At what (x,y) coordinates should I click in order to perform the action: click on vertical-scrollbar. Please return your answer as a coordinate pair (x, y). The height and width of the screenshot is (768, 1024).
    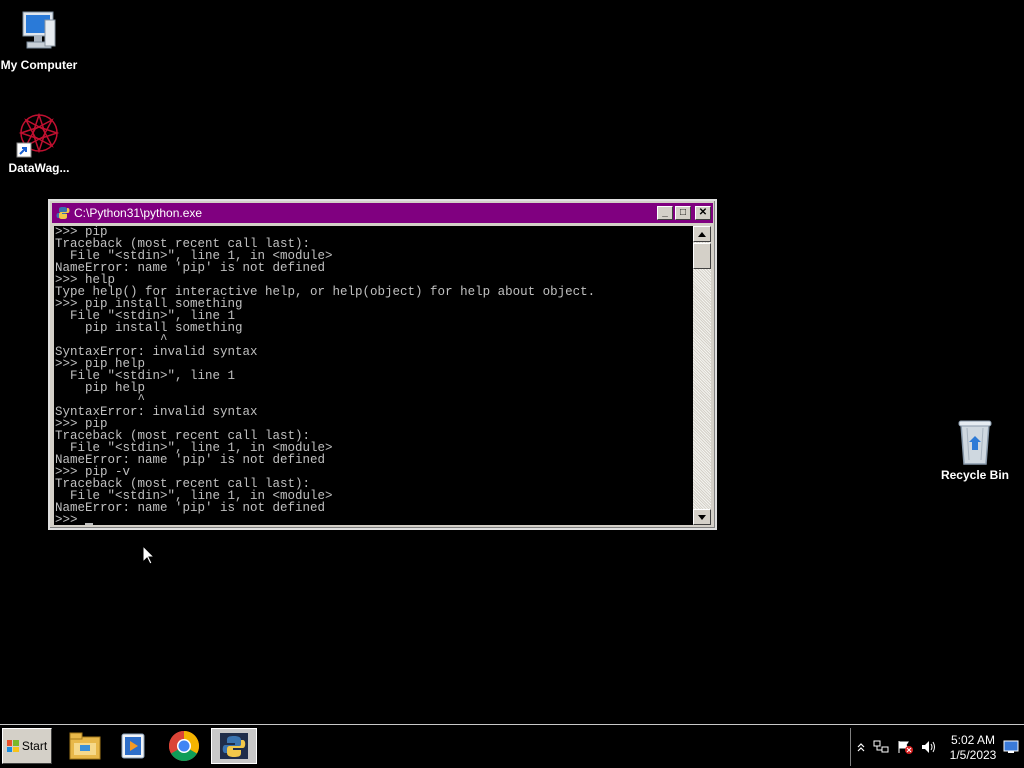
    Looking at the image, I should click on (702, 375).